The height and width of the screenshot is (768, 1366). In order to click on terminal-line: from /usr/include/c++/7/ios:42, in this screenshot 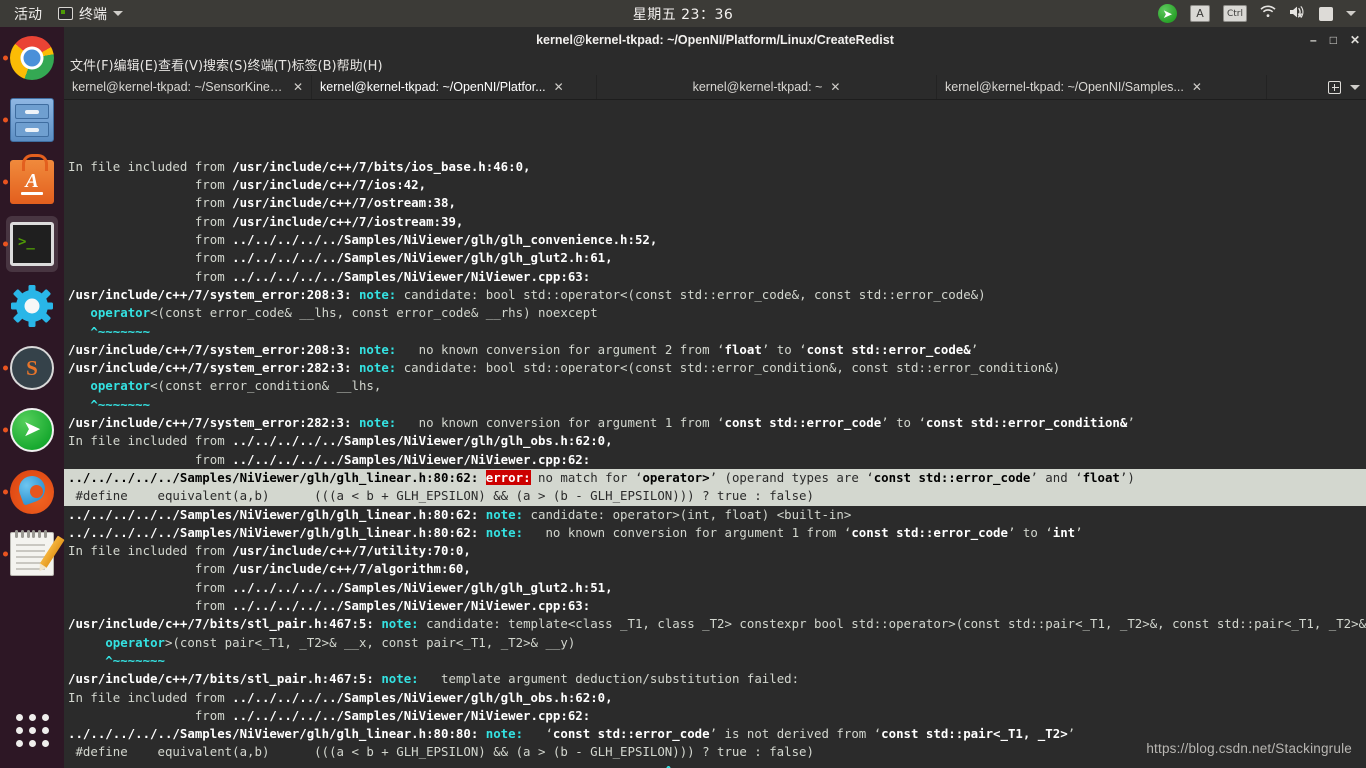, I will do `click(247, 185)`.